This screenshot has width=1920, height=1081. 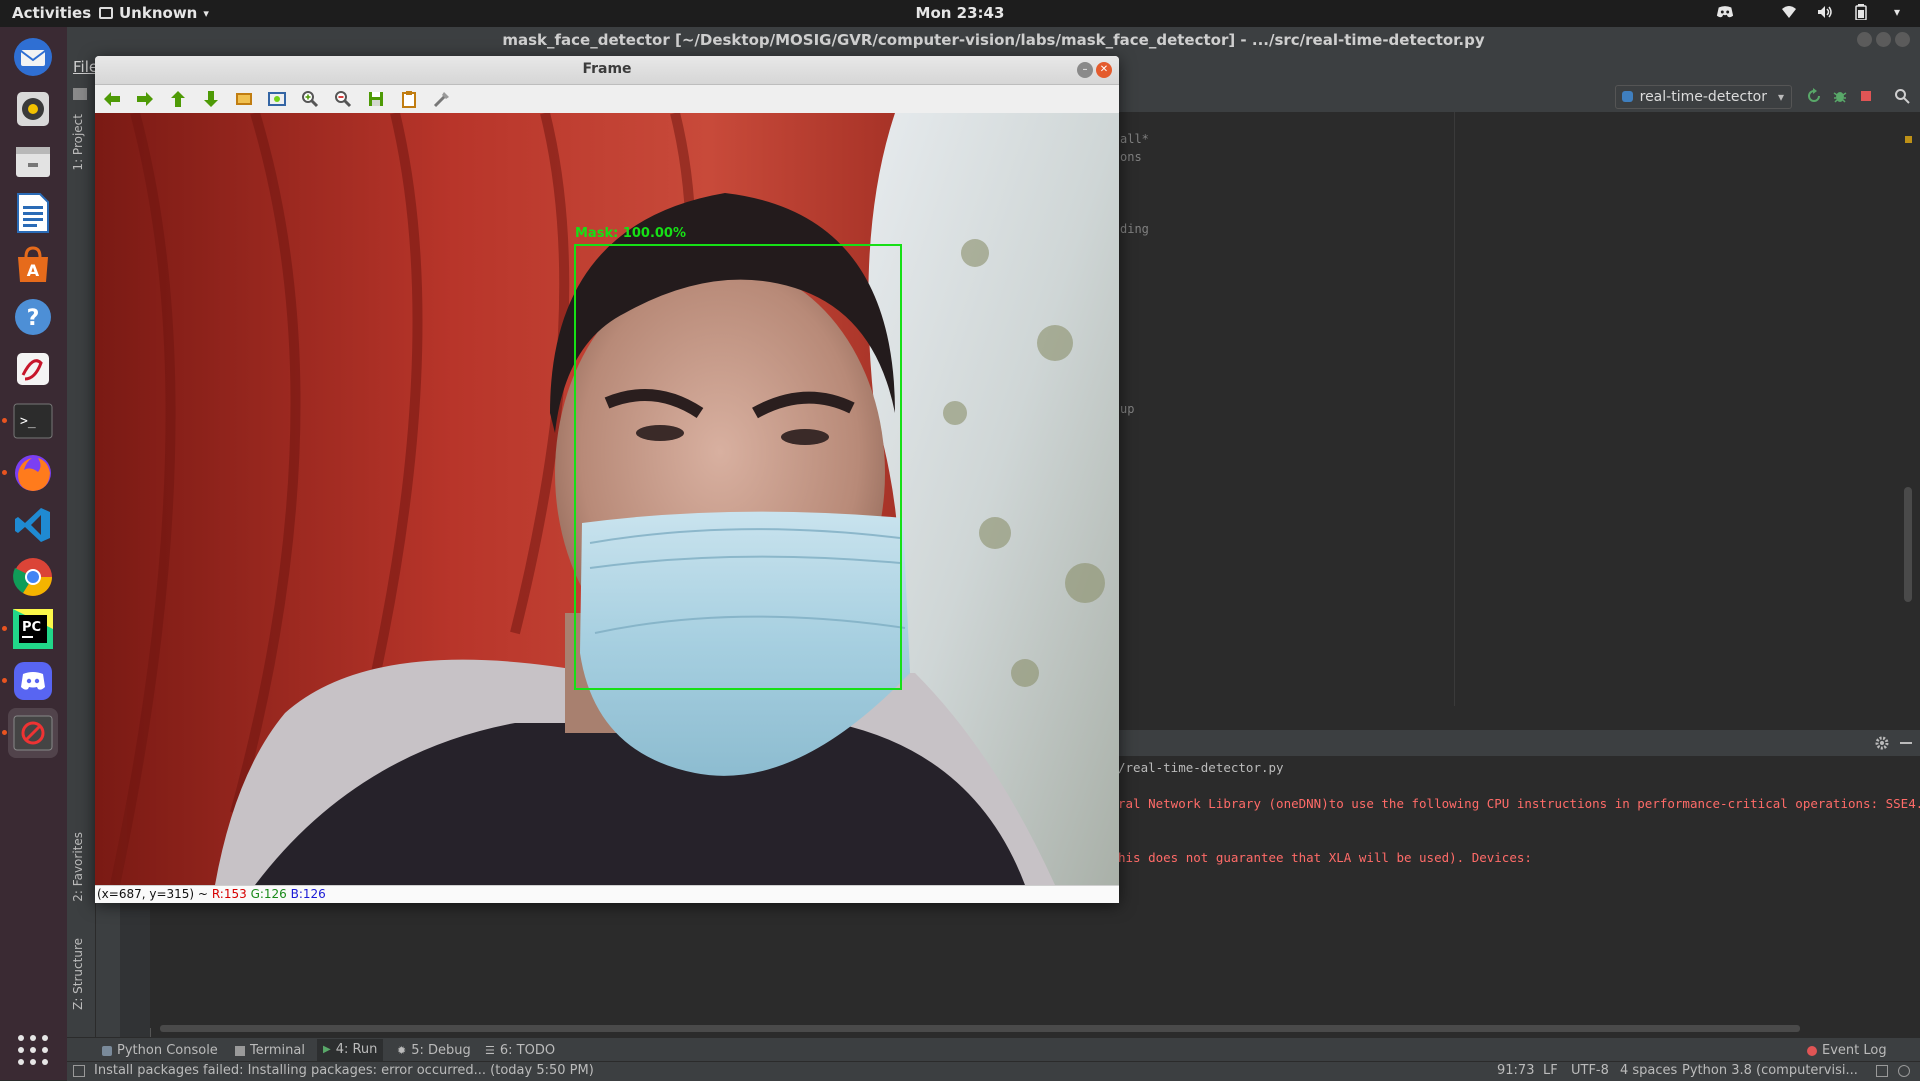 I want to click on tab-run: ▶ 4: Run, so click(x=350, y=1050).